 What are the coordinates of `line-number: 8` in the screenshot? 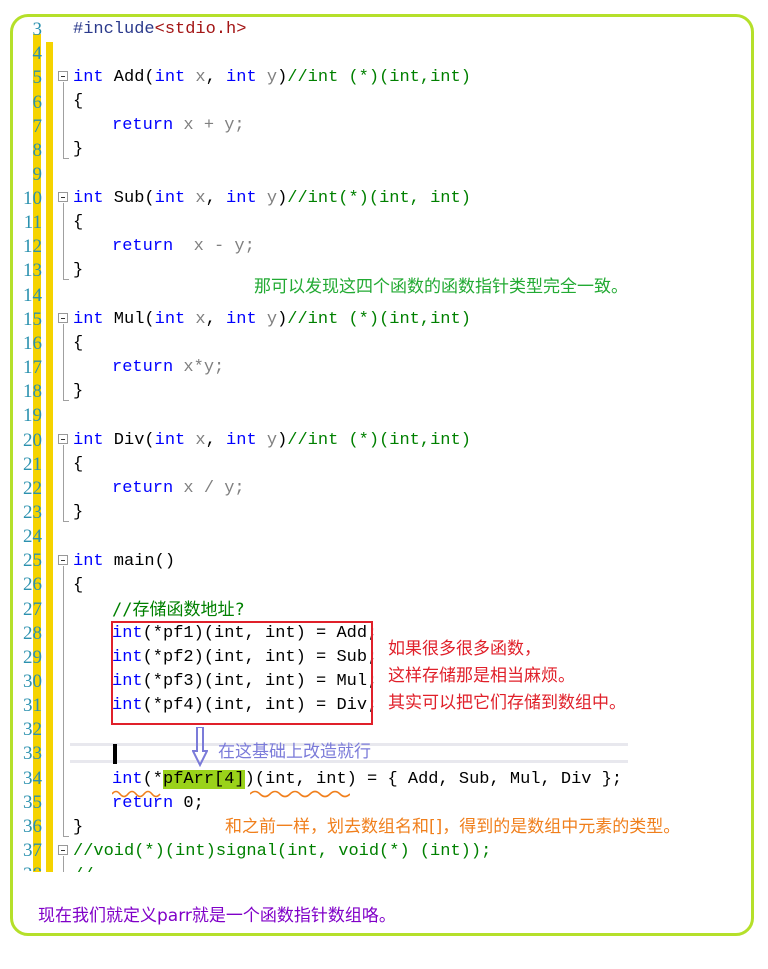 It's located at (37, 150).